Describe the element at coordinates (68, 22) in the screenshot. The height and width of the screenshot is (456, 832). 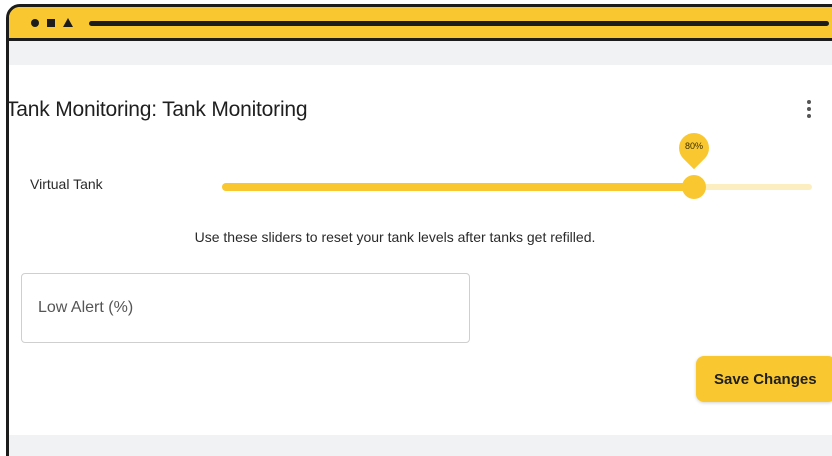
I see `triangle-icon` at that location.